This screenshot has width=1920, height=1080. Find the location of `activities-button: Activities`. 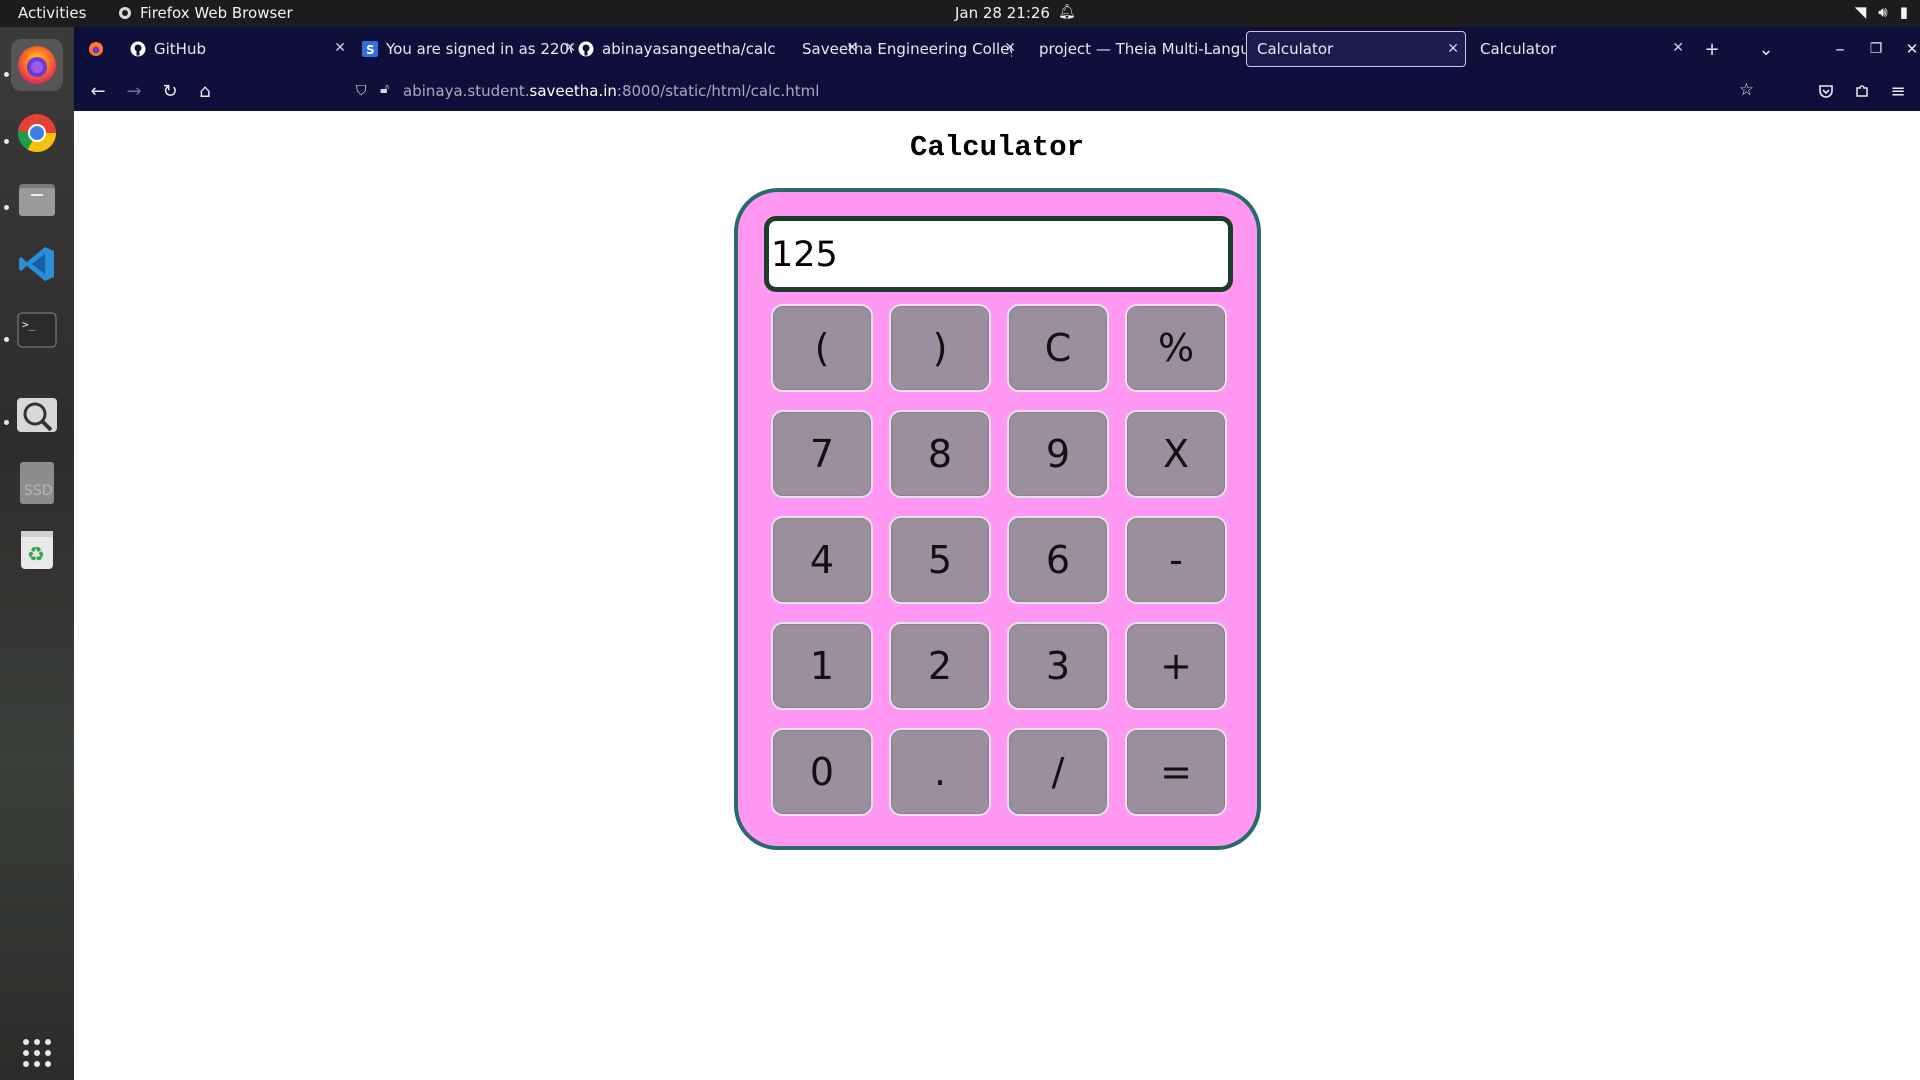

activities-button: Activities is located at coordinates (52, 13).